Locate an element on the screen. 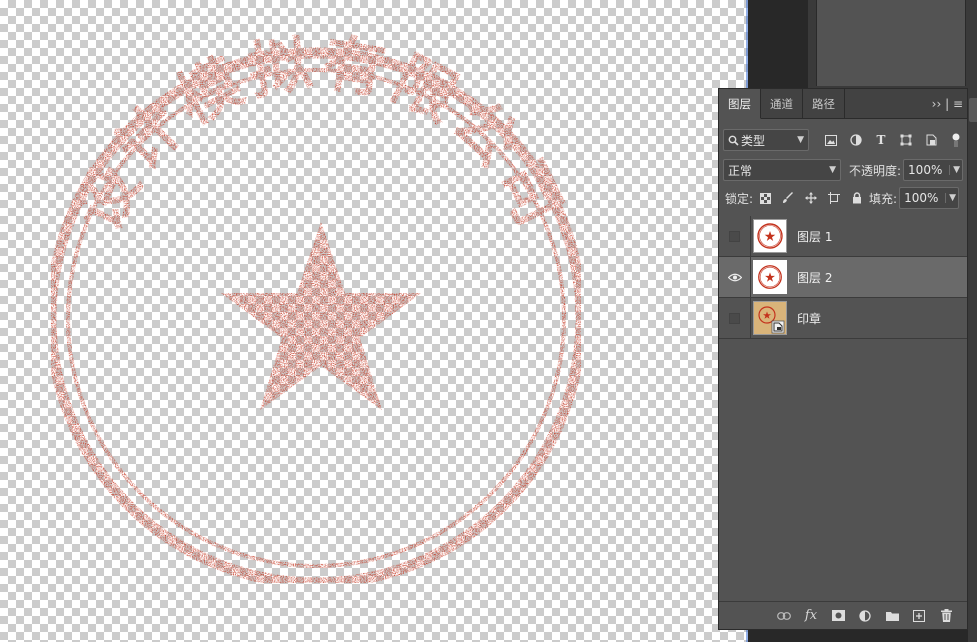 The width and height of the screenshot is (977, 642). opacity-value: 100% is located at coordinates (925, 170).